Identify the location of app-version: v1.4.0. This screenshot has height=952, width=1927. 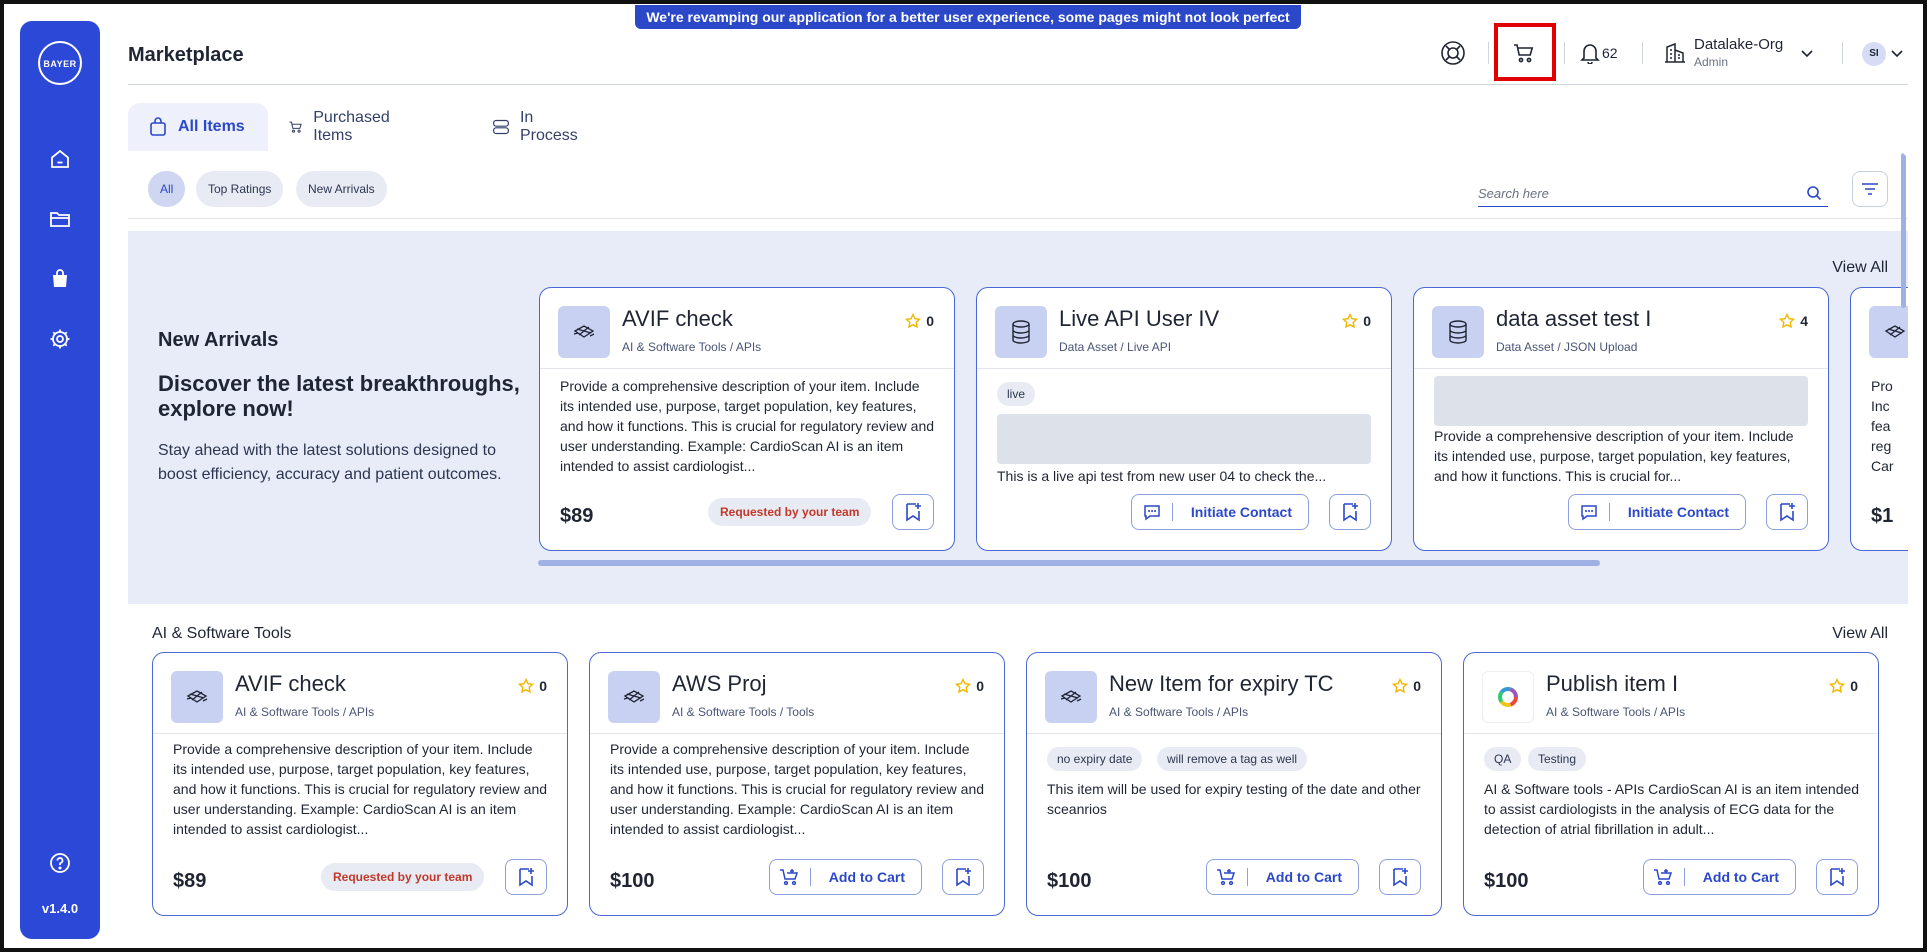
(60, 908).